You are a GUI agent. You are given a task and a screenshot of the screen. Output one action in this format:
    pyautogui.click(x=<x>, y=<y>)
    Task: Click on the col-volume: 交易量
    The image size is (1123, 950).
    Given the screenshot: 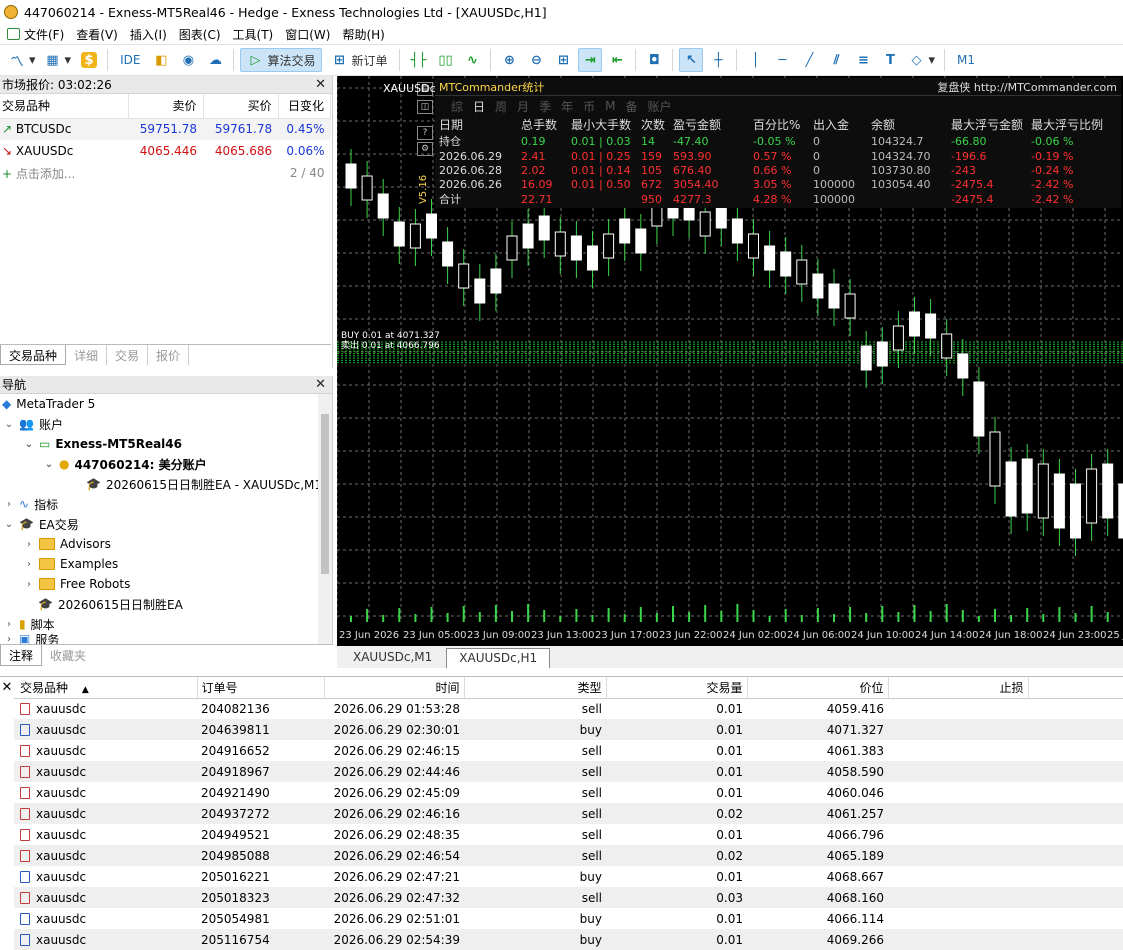 What is the action you would take?
    pyautogui.click(x=677, y=688)
    